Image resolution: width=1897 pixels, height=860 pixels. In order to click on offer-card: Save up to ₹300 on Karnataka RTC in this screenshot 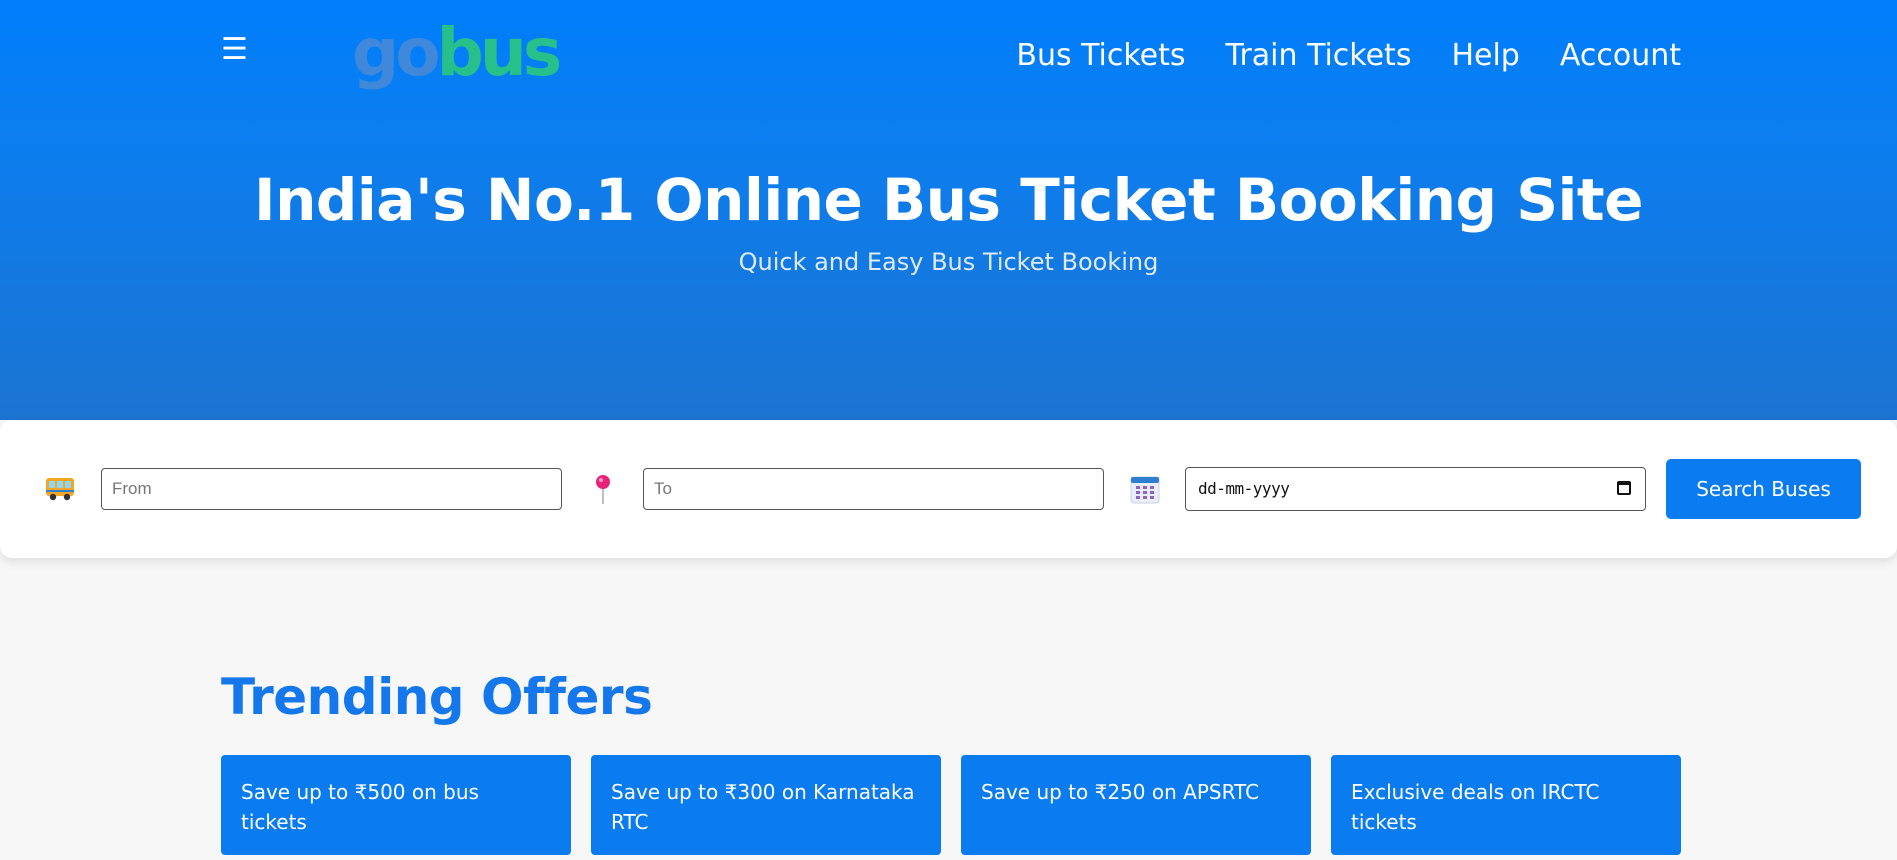, I will do `click(766, 805)`.